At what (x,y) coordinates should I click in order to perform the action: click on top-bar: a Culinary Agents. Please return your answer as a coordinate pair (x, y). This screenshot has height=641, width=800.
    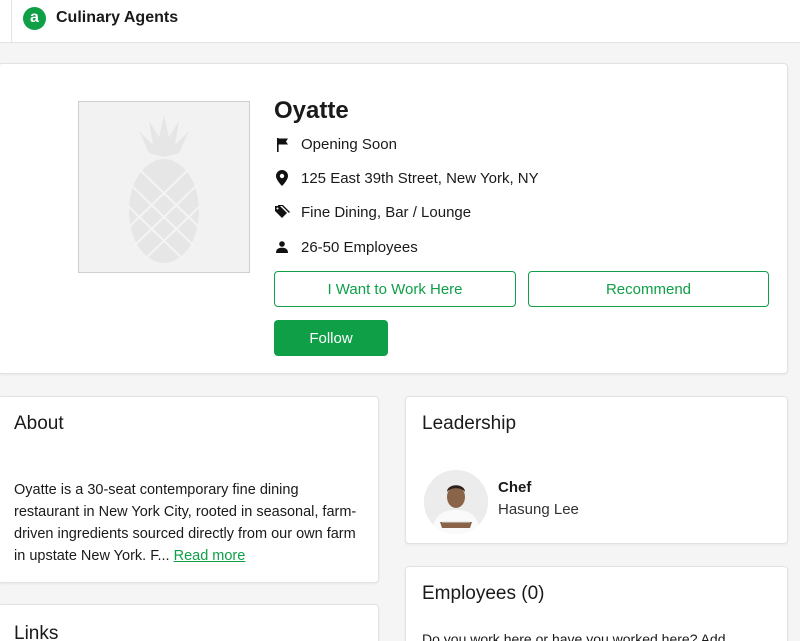
    Looking at the image, I should click on (400, 21).